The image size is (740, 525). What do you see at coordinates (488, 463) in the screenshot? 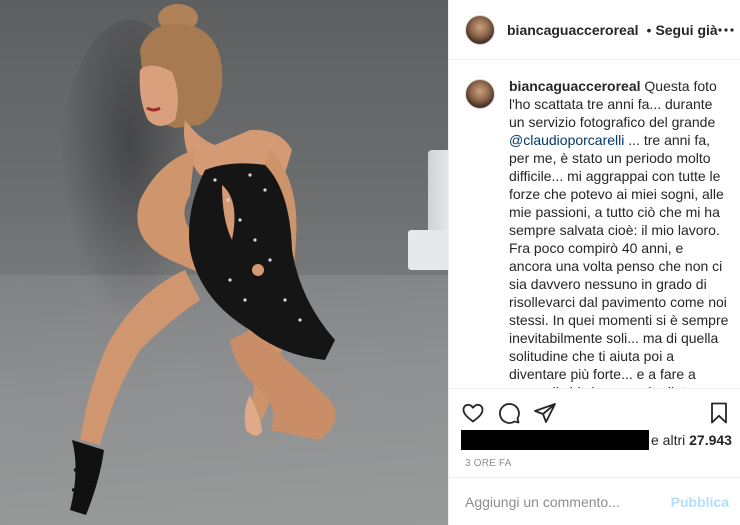
I see `post-timestamp: 3 ore fa` at bounding box center [488, 463].